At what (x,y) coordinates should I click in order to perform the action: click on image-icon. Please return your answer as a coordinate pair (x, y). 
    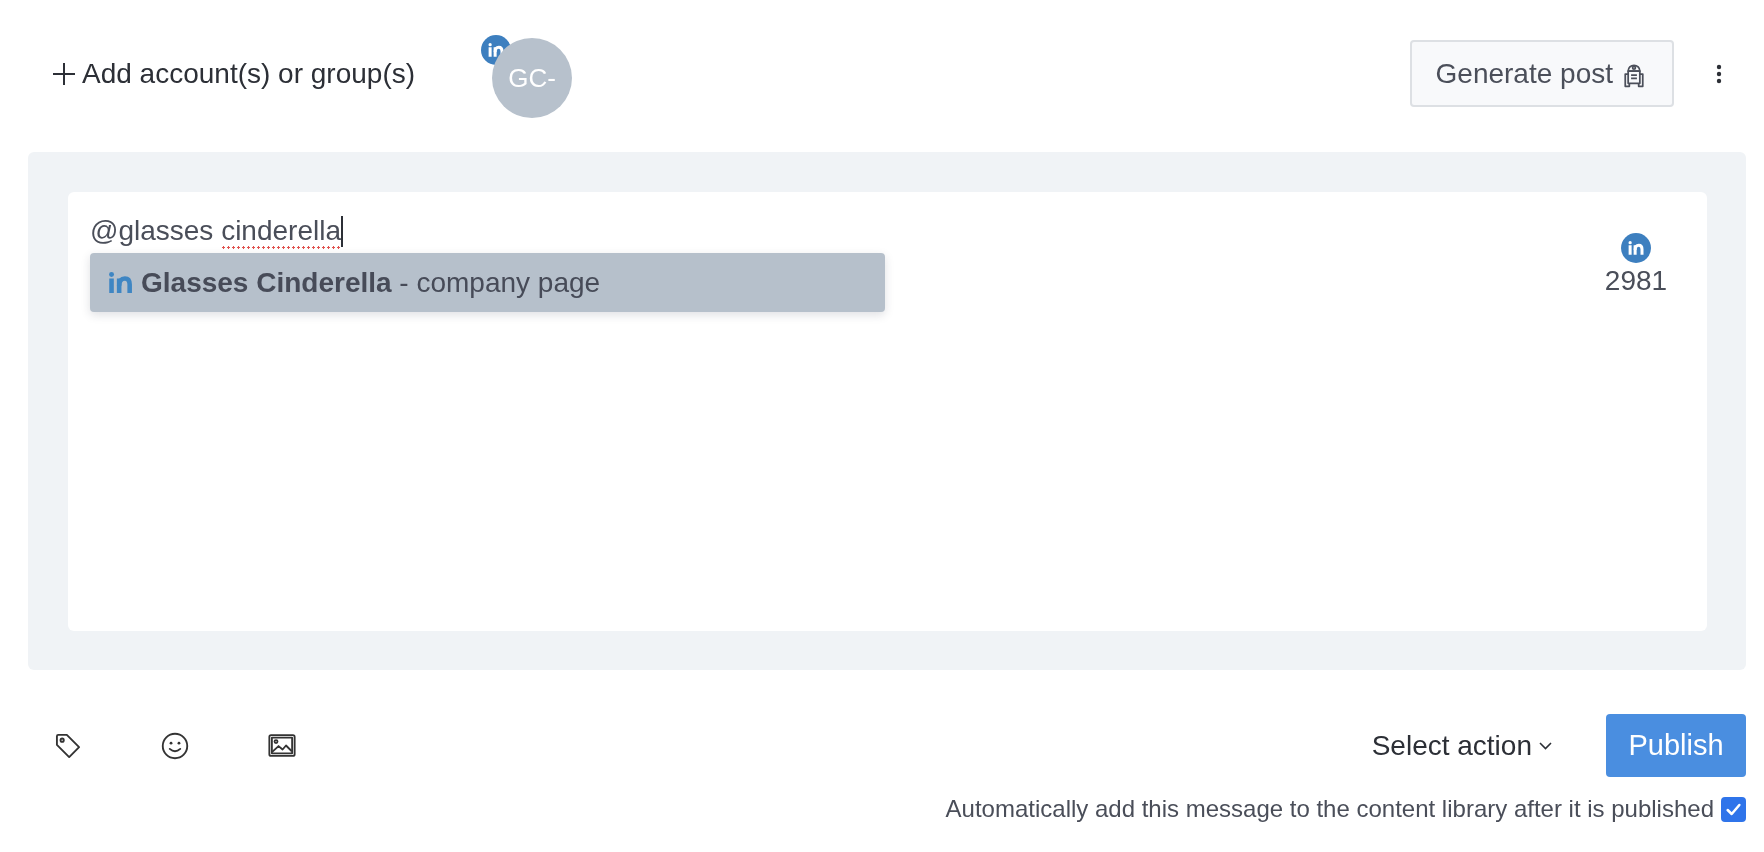
    Looking at the image, I should click on (282, 745).